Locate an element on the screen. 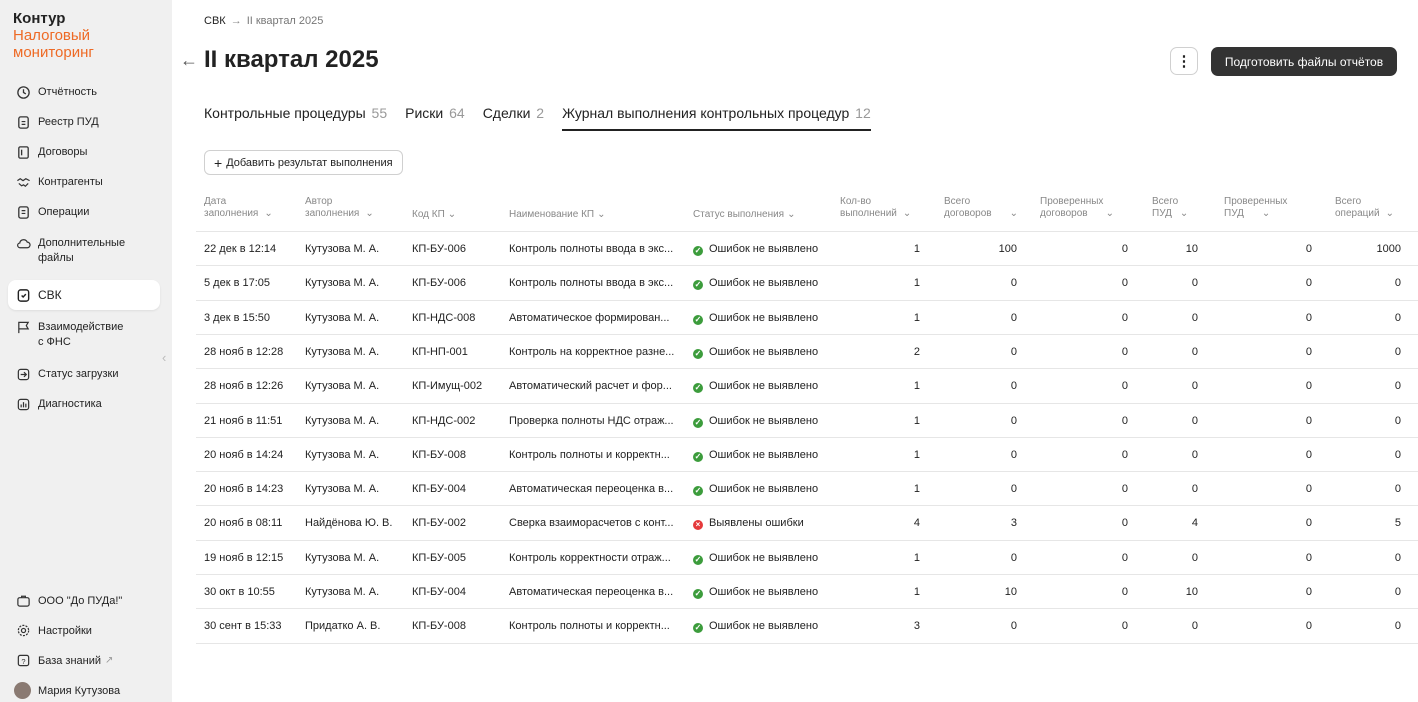 This screenshot has height=702, width=1418. cell-code: КП-БУ-006 is located at coordinates (439, 249).